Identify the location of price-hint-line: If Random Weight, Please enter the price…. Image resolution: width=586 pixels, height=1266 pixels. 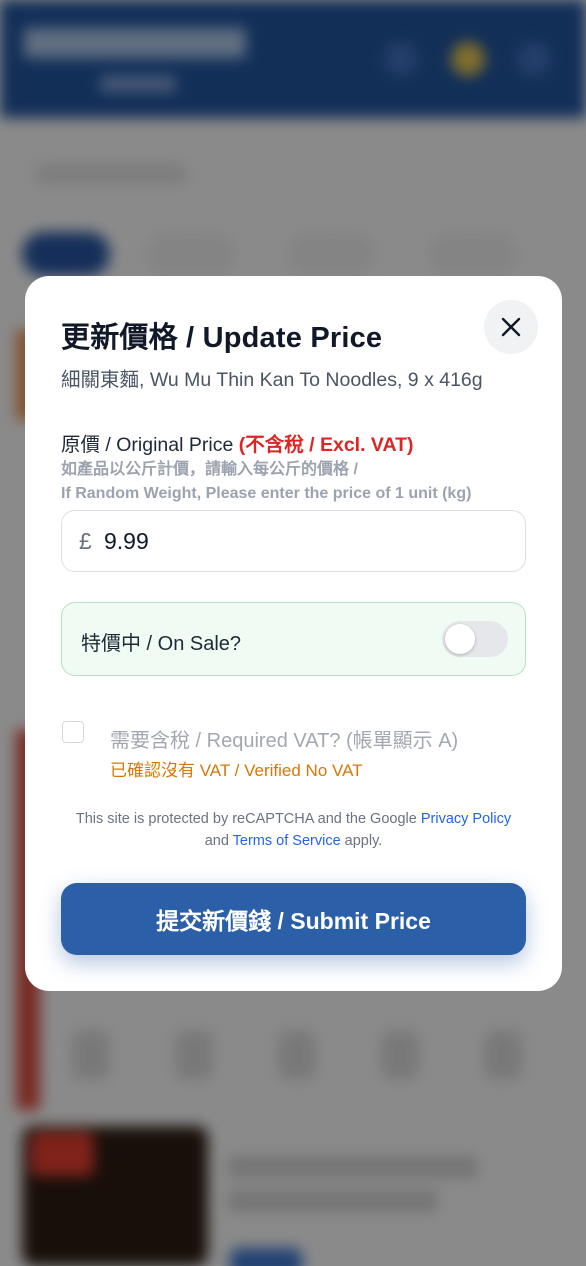
(266, 493).